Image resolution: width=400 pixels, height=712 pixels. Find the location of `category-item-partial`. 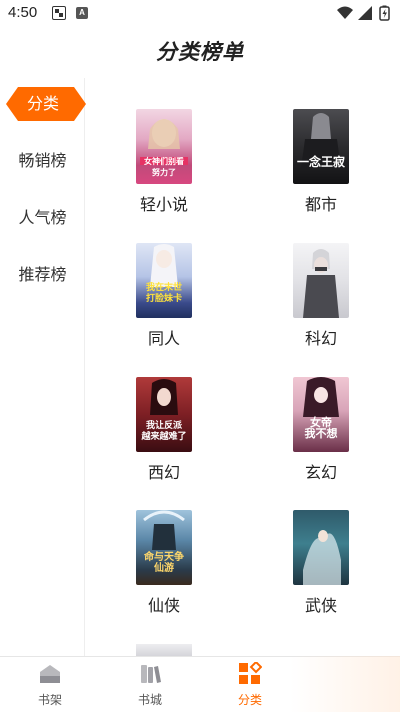

category-item-partial is located at coordinates (164, 650).